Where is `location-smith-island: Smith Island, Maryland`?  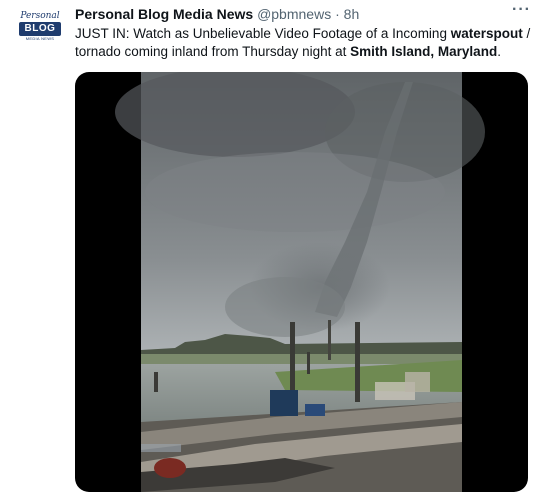
location-smith-island: Smith Island, Maryland is located at coordinates (424, 51).